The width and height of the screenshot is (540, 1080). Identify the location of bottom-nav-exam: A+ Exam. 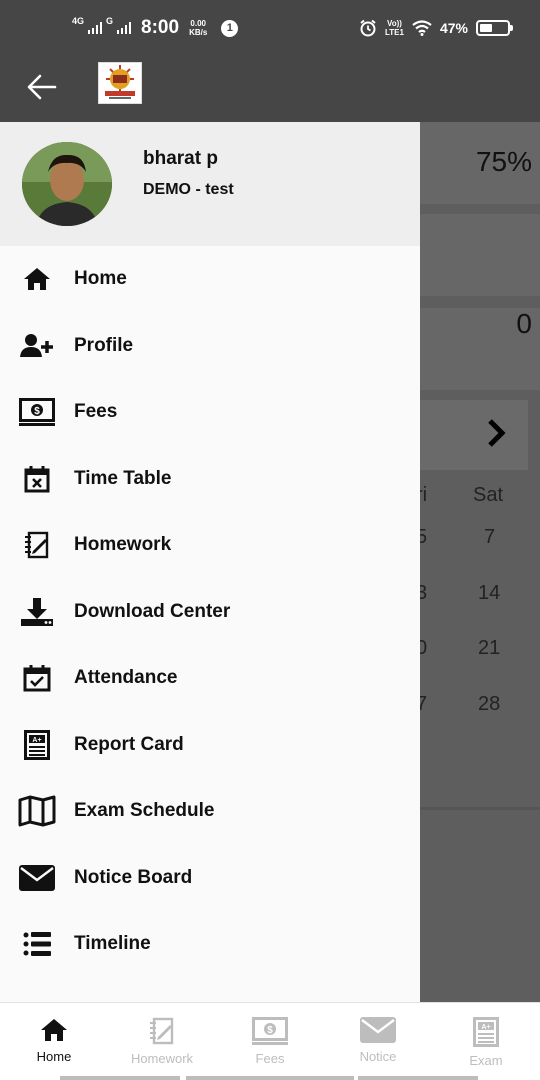
(486, 1041).